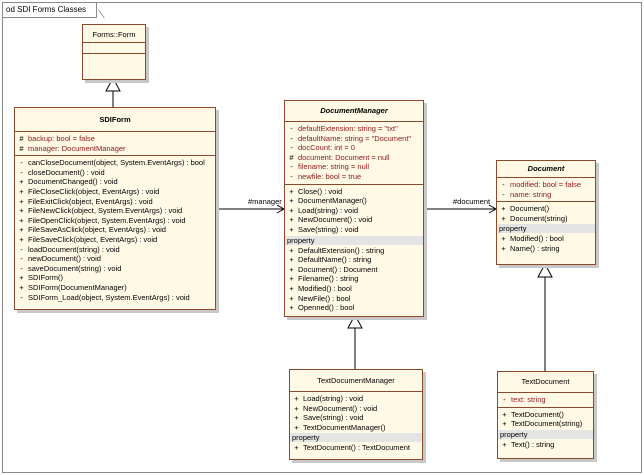 The width and height of the screenshot is (644, 475). Describe the element at coordinates (333, 398) in the screenshot. I see `operation-text: Load(string) : void` at that location.